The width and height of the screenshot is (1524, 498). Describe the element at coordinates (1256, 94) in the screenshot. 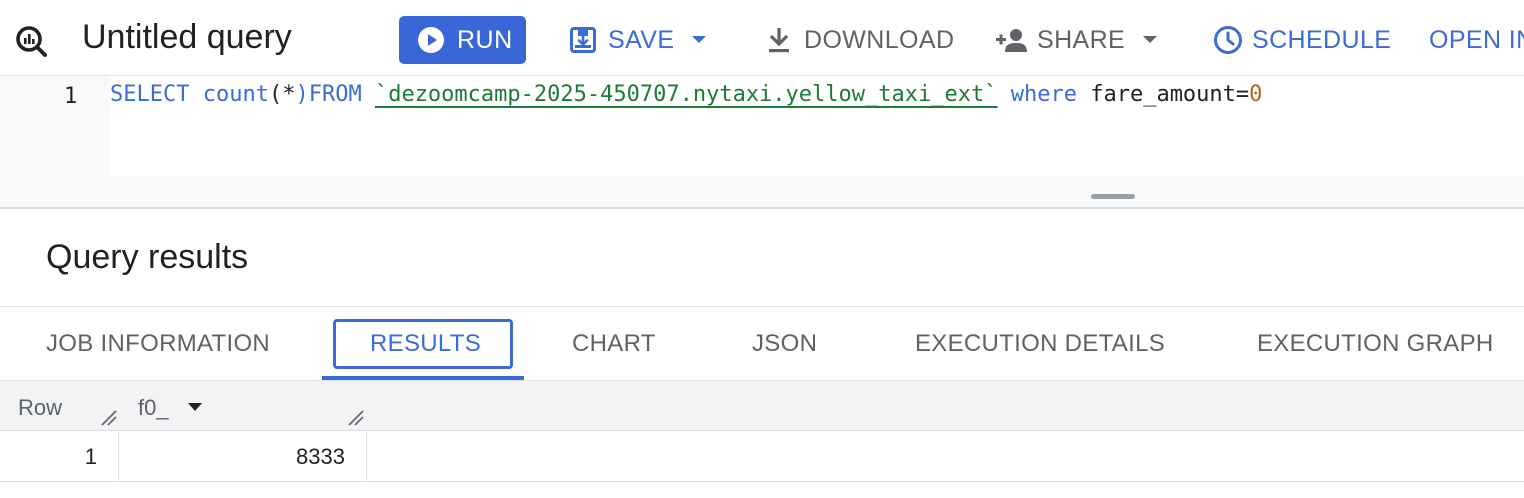

I see `number-literal: 0` at that location.